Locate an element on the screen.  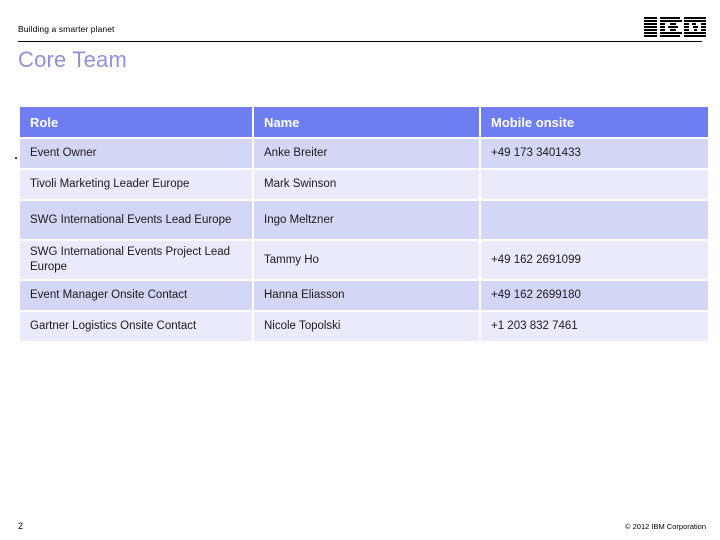
cell-name: Tammy Ho is located at coordinates (366, 260).